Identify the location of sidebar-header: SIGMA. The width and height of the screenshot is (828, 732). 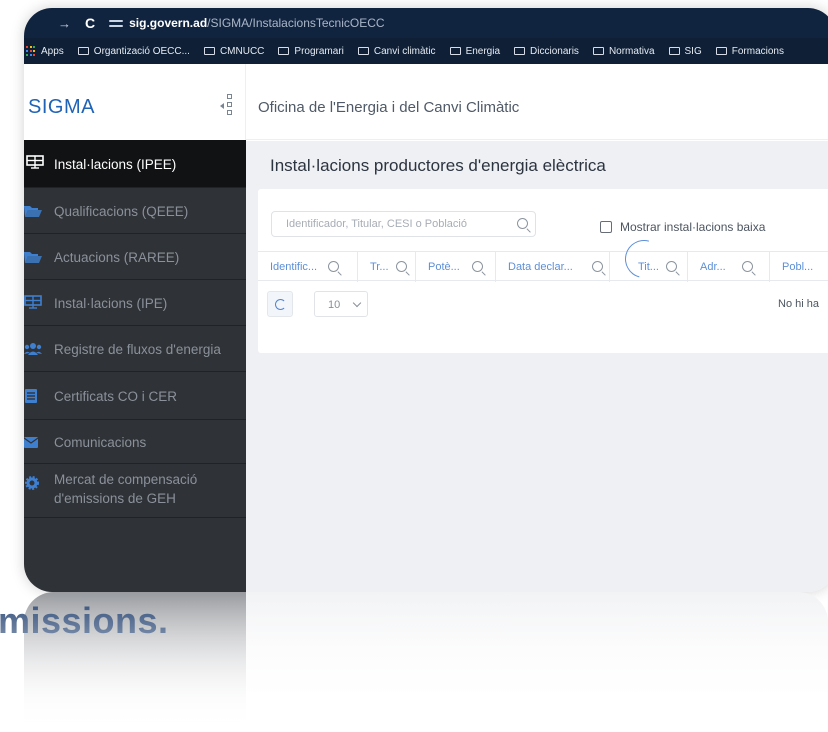
(135, 102).